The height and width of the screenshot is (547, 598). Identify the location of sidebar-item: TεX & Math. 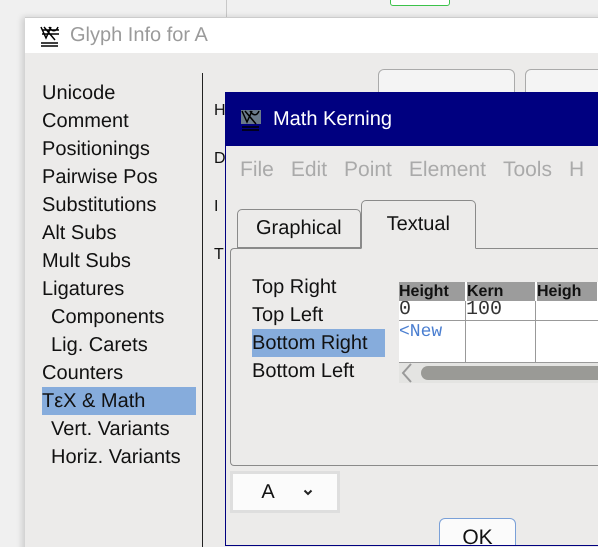
(119, 401).